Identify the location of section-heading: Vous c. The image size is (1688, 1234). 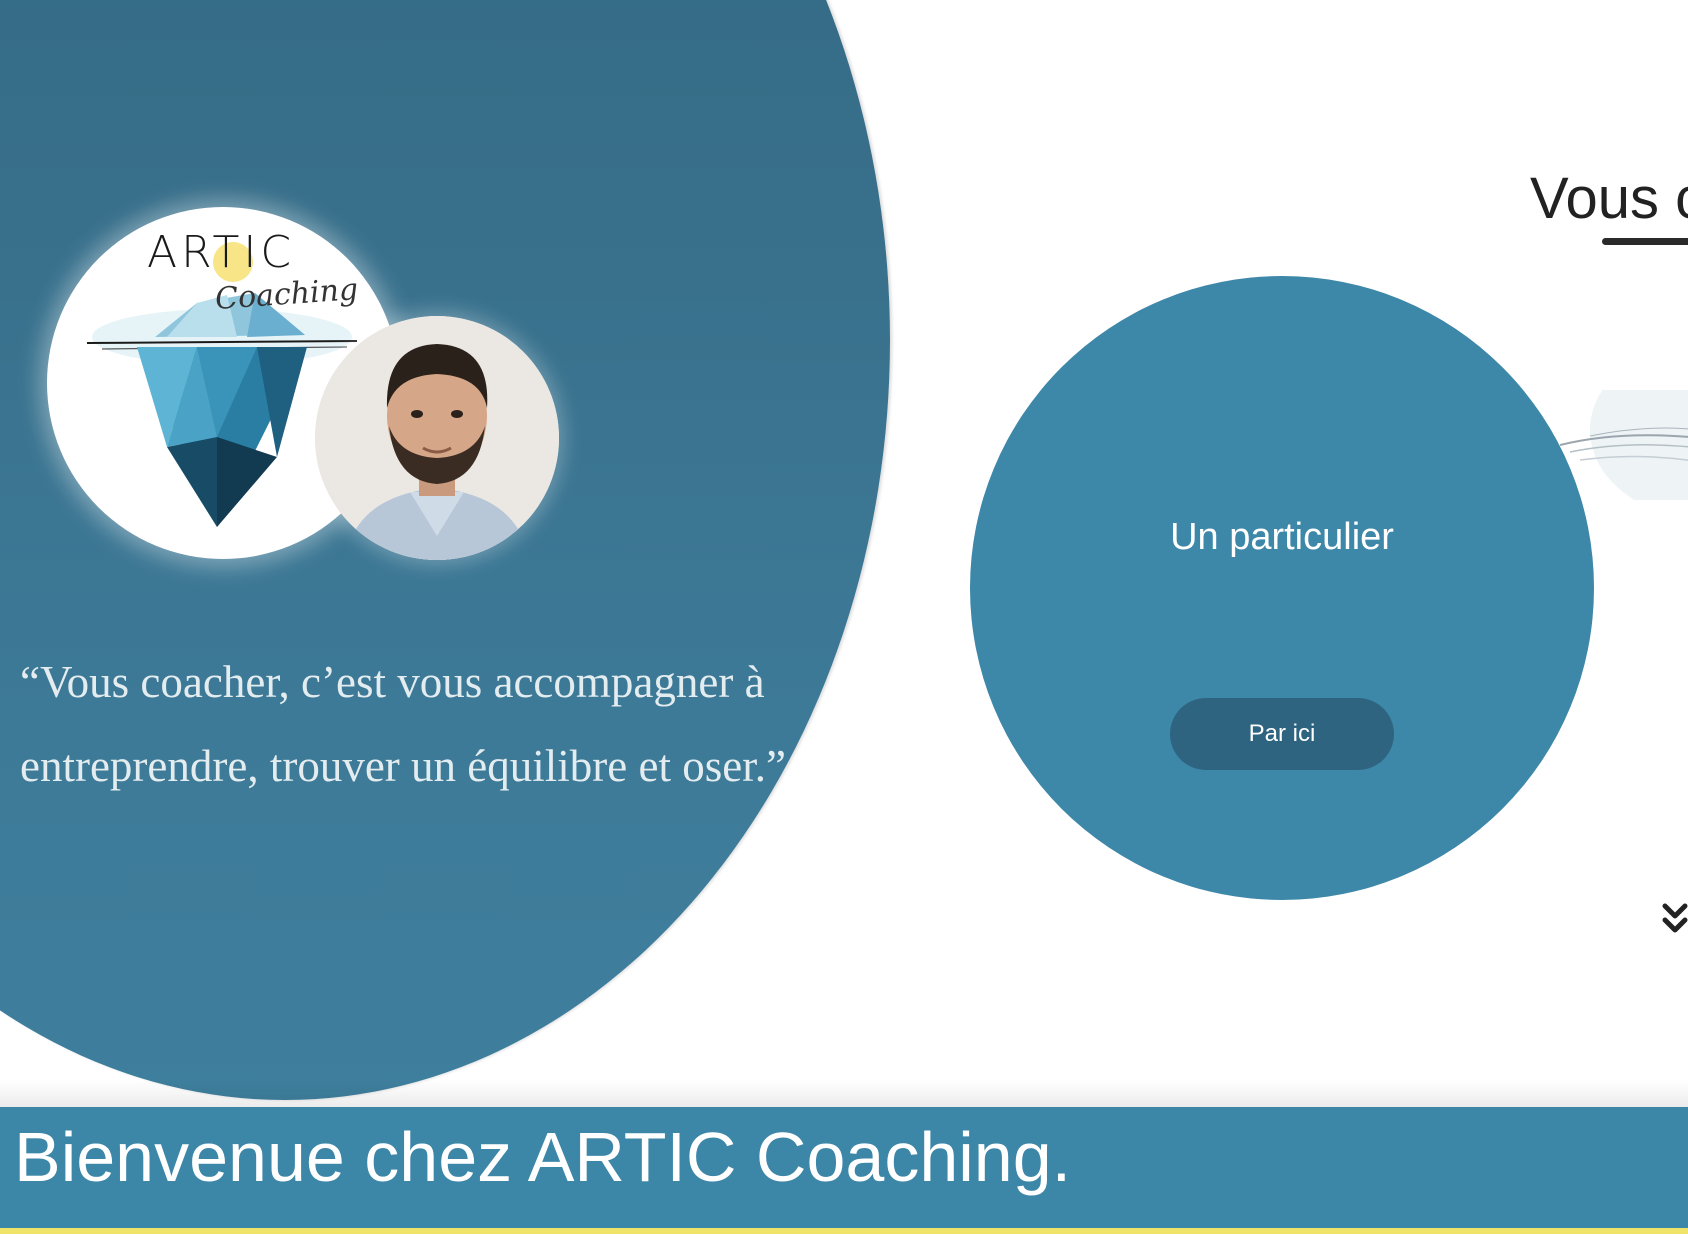
(1609, 198).